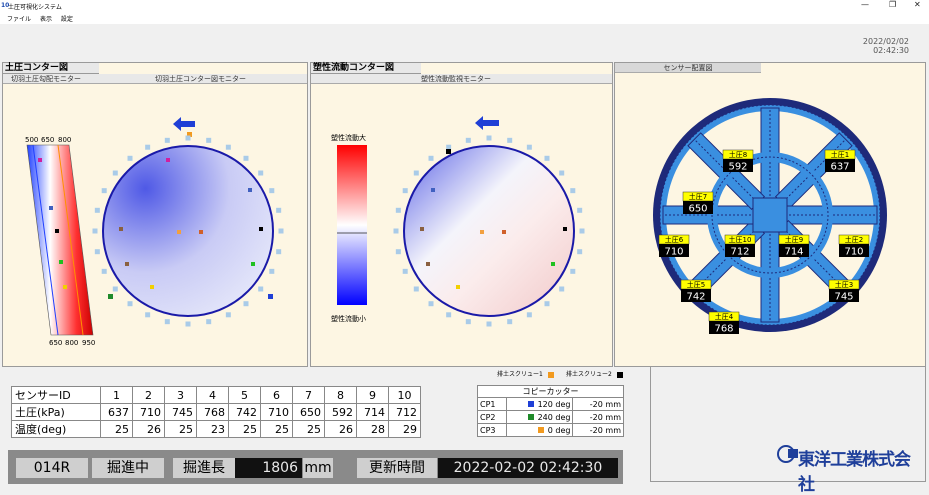 The width and height of the screenshot is (929, 495). What do you see at coordinates (554, 417) in the screenshot?
I see `cutter-angle: 240 deg` at bounding box center [554, 417].